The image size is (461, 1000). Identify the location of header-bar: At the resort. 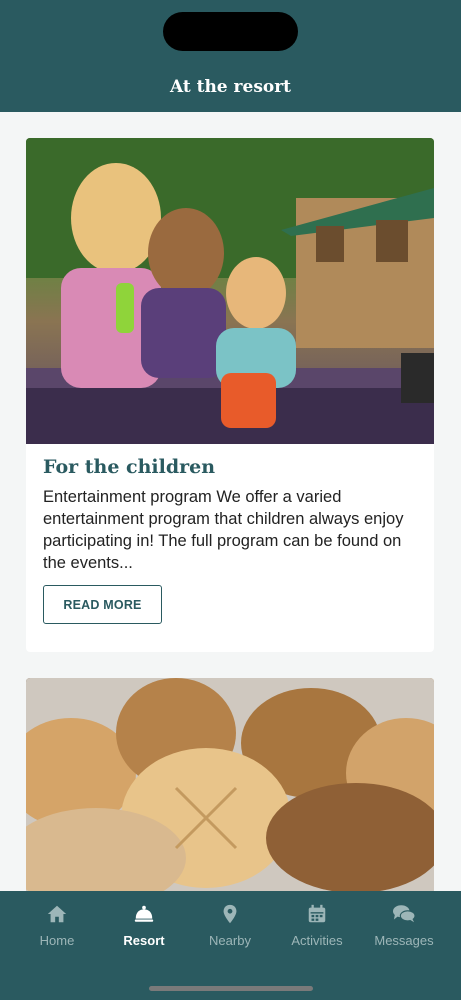
(230, 56).